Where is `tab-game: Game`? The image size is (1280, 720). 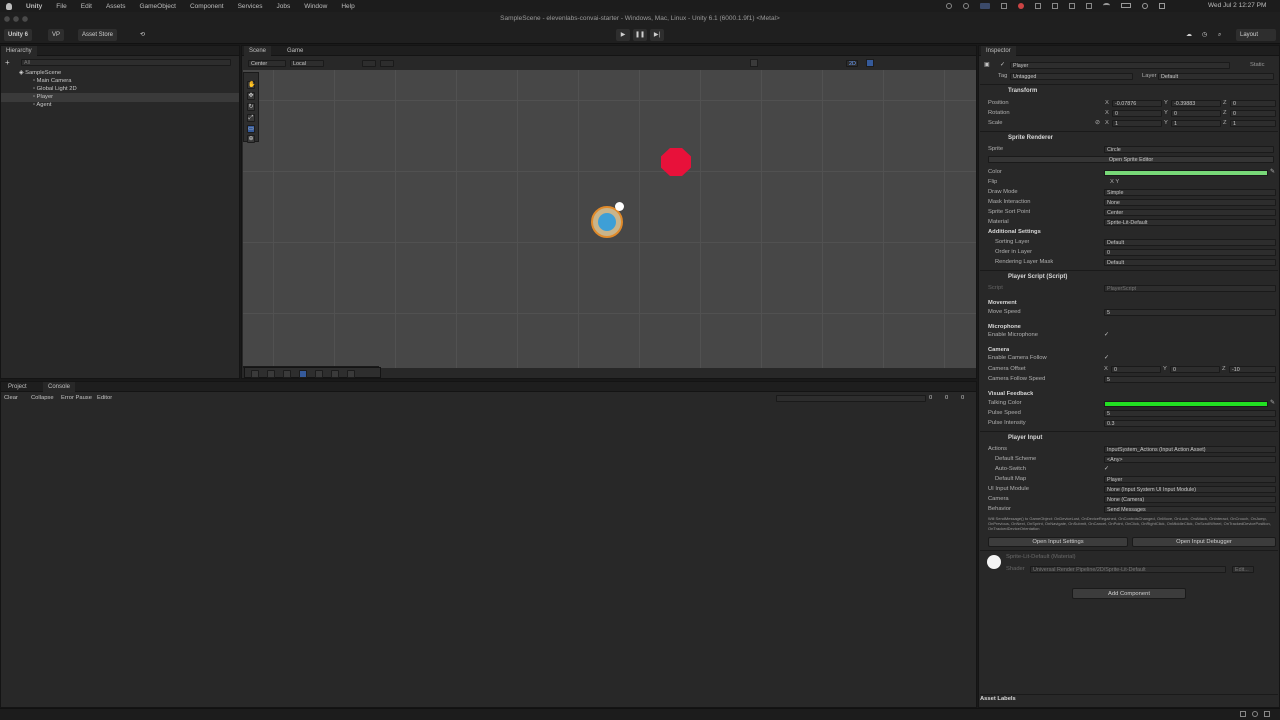
tab-game: Game is located at coordinates (295, 51).